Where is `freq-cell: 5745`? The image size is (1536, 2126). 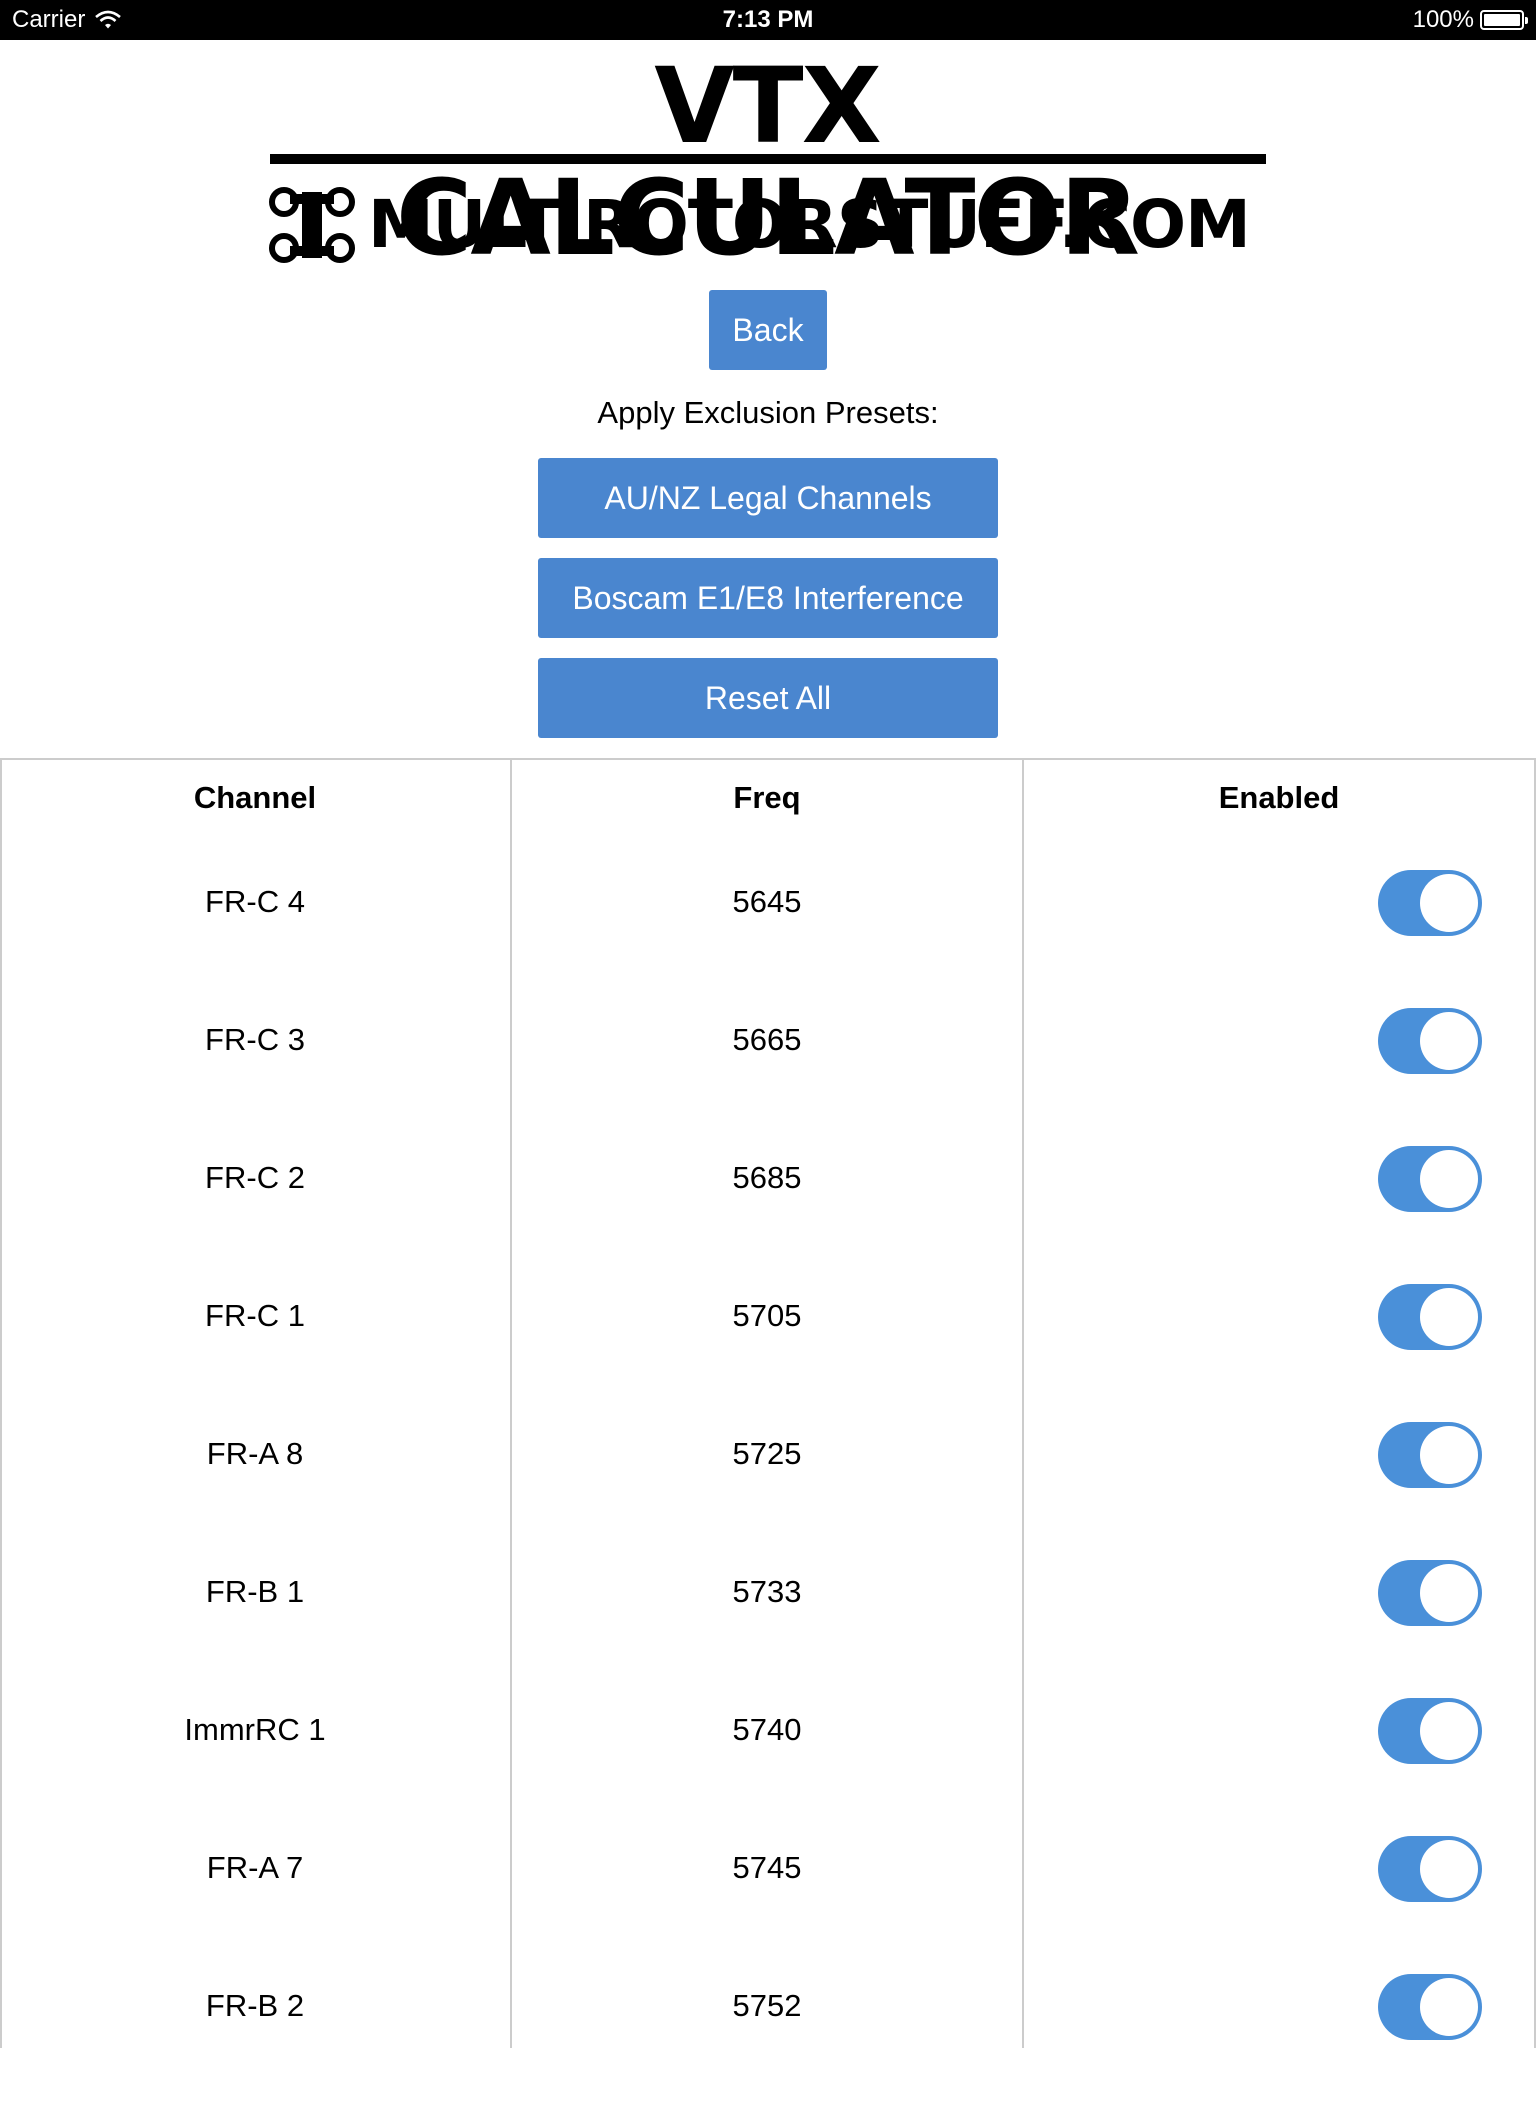 freq-cell: 5745 is located at coordinates (767, 1867).